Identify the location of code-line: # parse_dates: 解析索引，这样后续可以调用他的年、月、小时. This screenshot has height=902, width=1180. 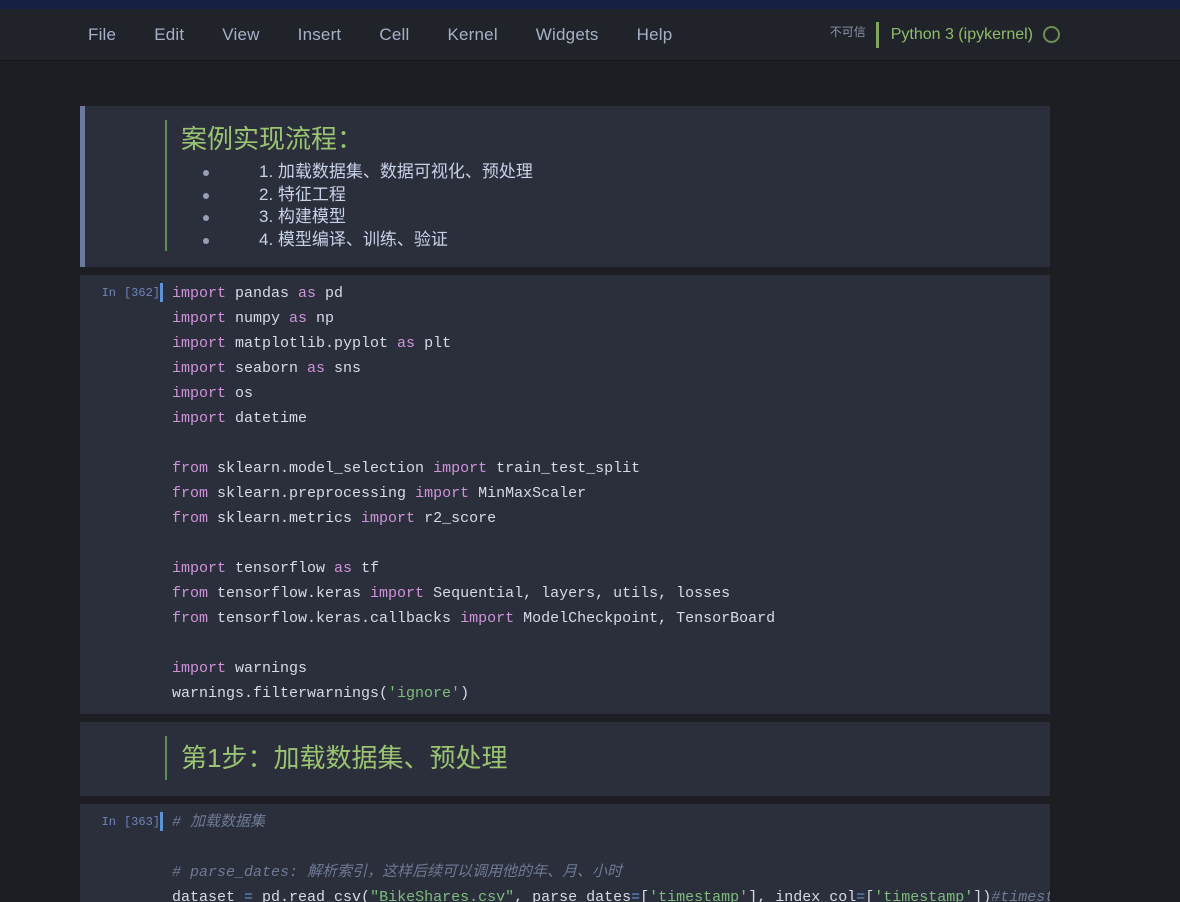
(611, 872).